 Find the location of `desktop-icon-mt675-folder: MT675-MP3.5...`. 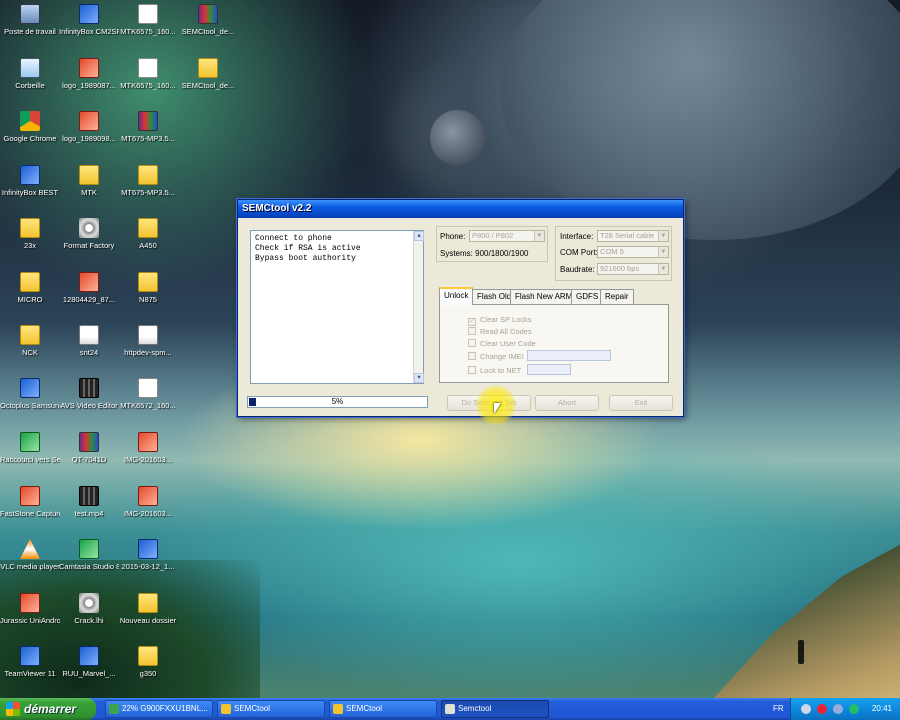

desktop-icon-mt675-folder: MT675-MP3.5... is located at coordinates (148, 180).